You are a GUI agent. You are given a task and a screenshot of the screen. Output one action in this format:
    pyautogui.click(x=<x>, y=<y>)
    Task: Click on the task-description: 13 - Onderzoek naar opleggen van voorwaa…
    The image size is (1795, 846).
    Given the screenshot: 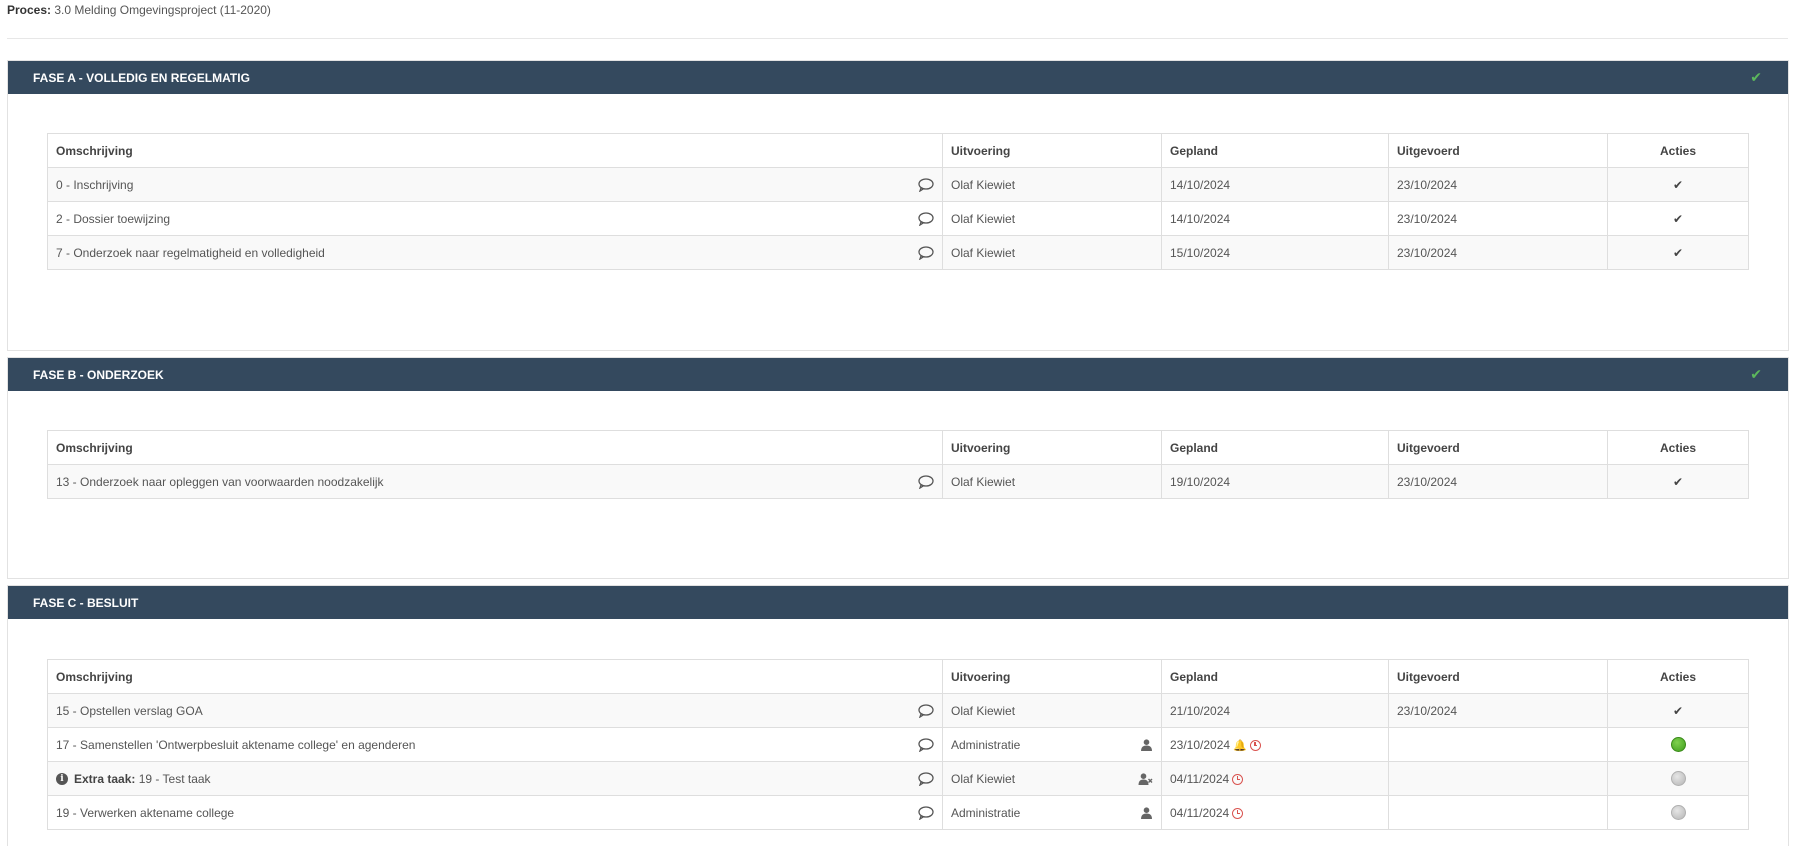 What is the action you would take?
    pyautogui.click(x=220, y=482)
    